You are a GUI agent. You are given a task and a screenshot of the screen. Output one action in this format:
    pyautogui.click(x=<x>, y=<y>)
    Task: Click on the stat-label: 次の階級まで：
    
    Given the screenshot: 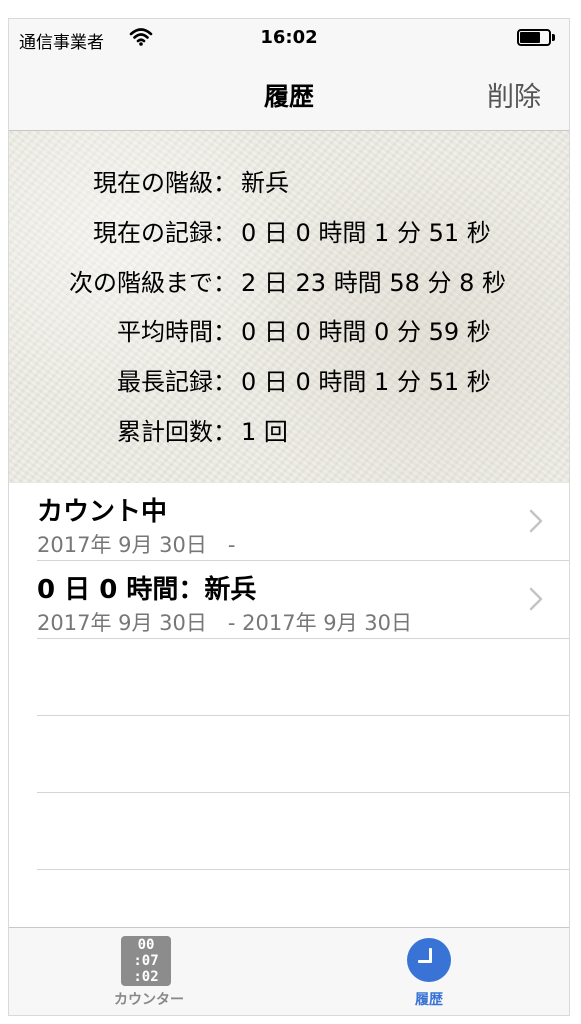 What is the action you would take?
    pyautogui.click(x=153, y=283)
    